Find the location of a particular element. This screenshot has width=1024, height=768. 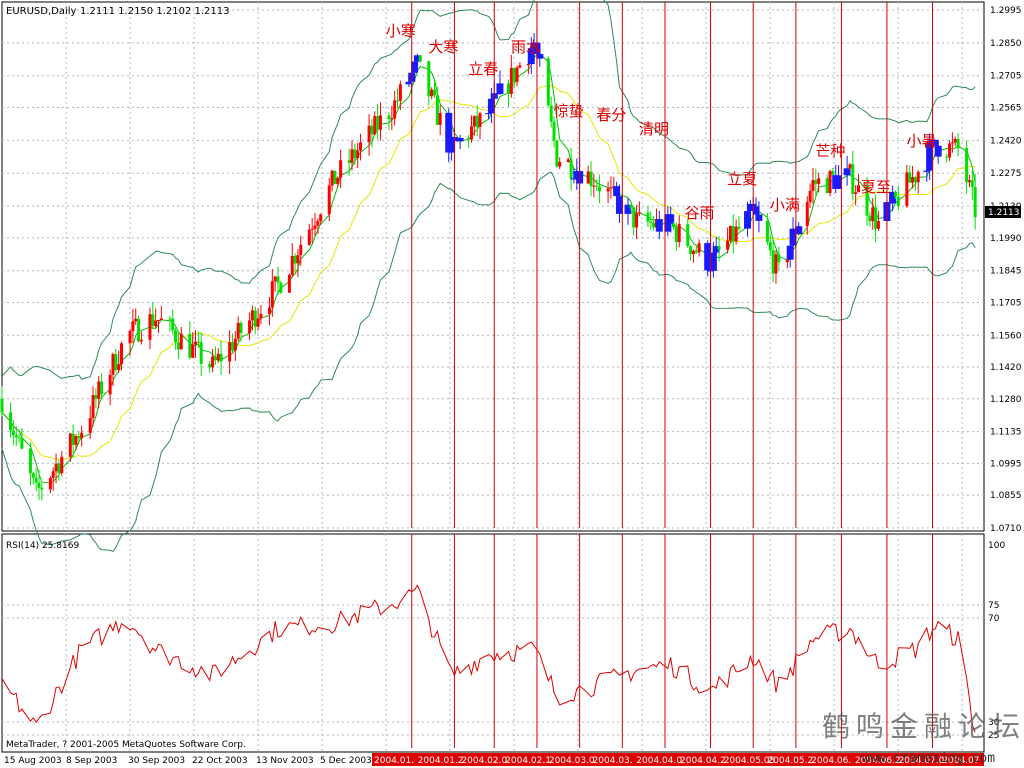

solar-term-label: 立春 is located at coordinates (483, 69).